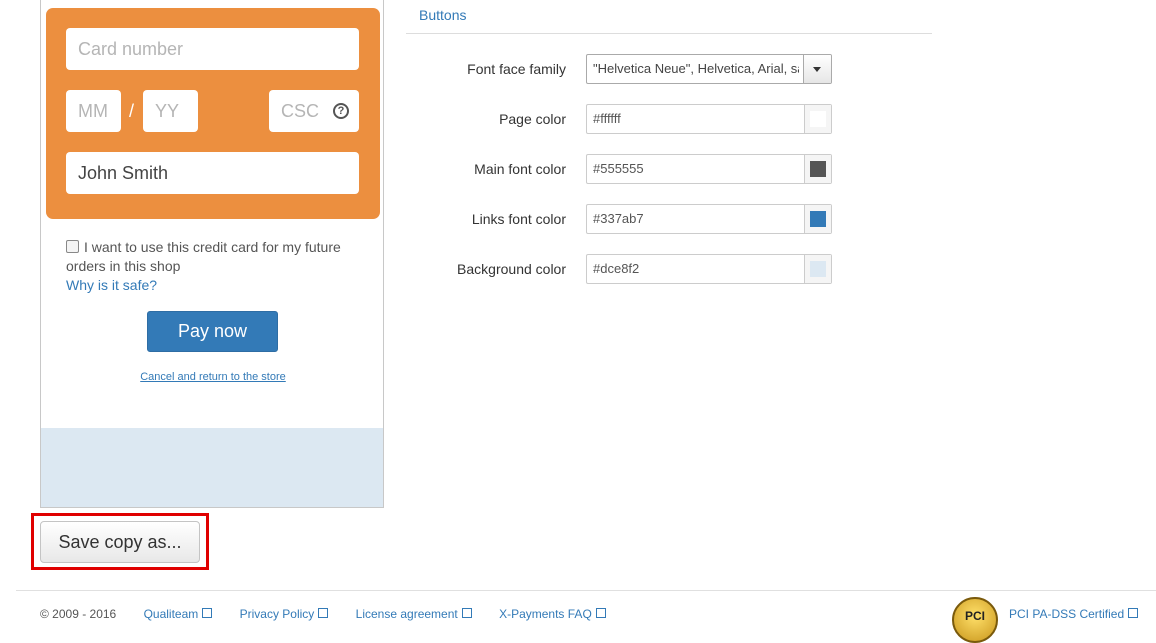 This screenshot has width=1156, height=643. What do you see at coordinates (212, 467) in the screenshot?
I see `preview-background-area` at bounding box center [212, 467].